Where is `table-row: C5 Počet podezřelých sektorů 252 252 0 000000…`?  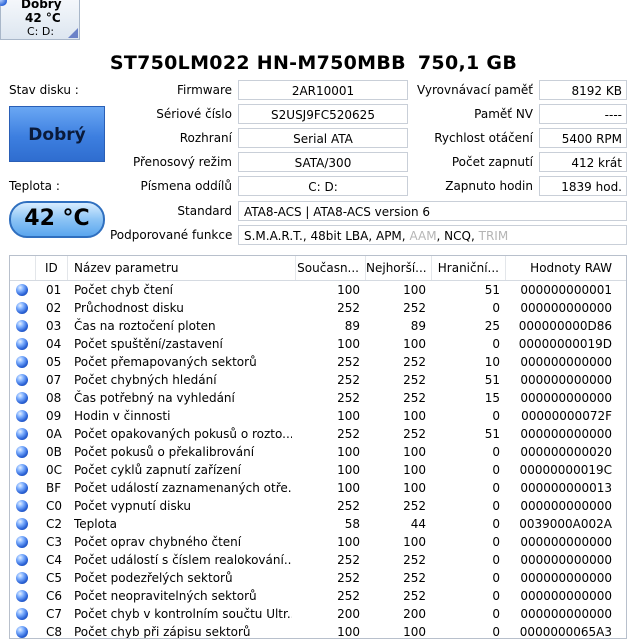 table-row: C5 Počet podezřelých sektorů 252 252 0 000000… is located at coordinates (318, 578).